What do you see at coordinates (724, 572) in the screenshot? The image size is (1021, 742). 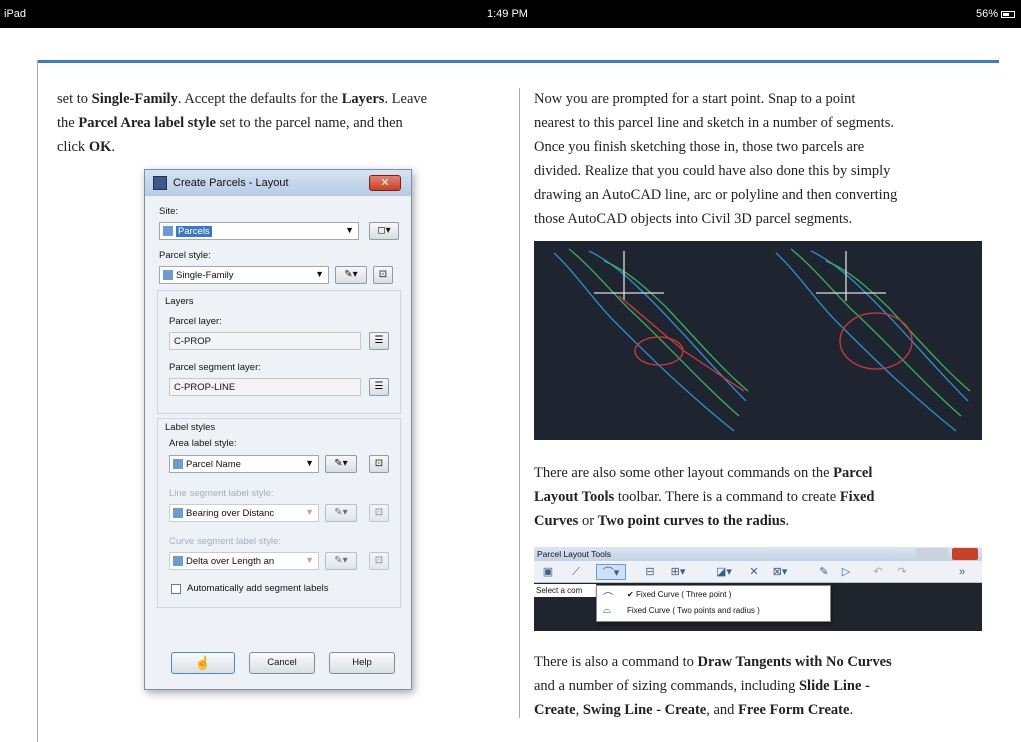 I see `swing-line-tool-icon: ◪▾` at bounding box center [724, 572].